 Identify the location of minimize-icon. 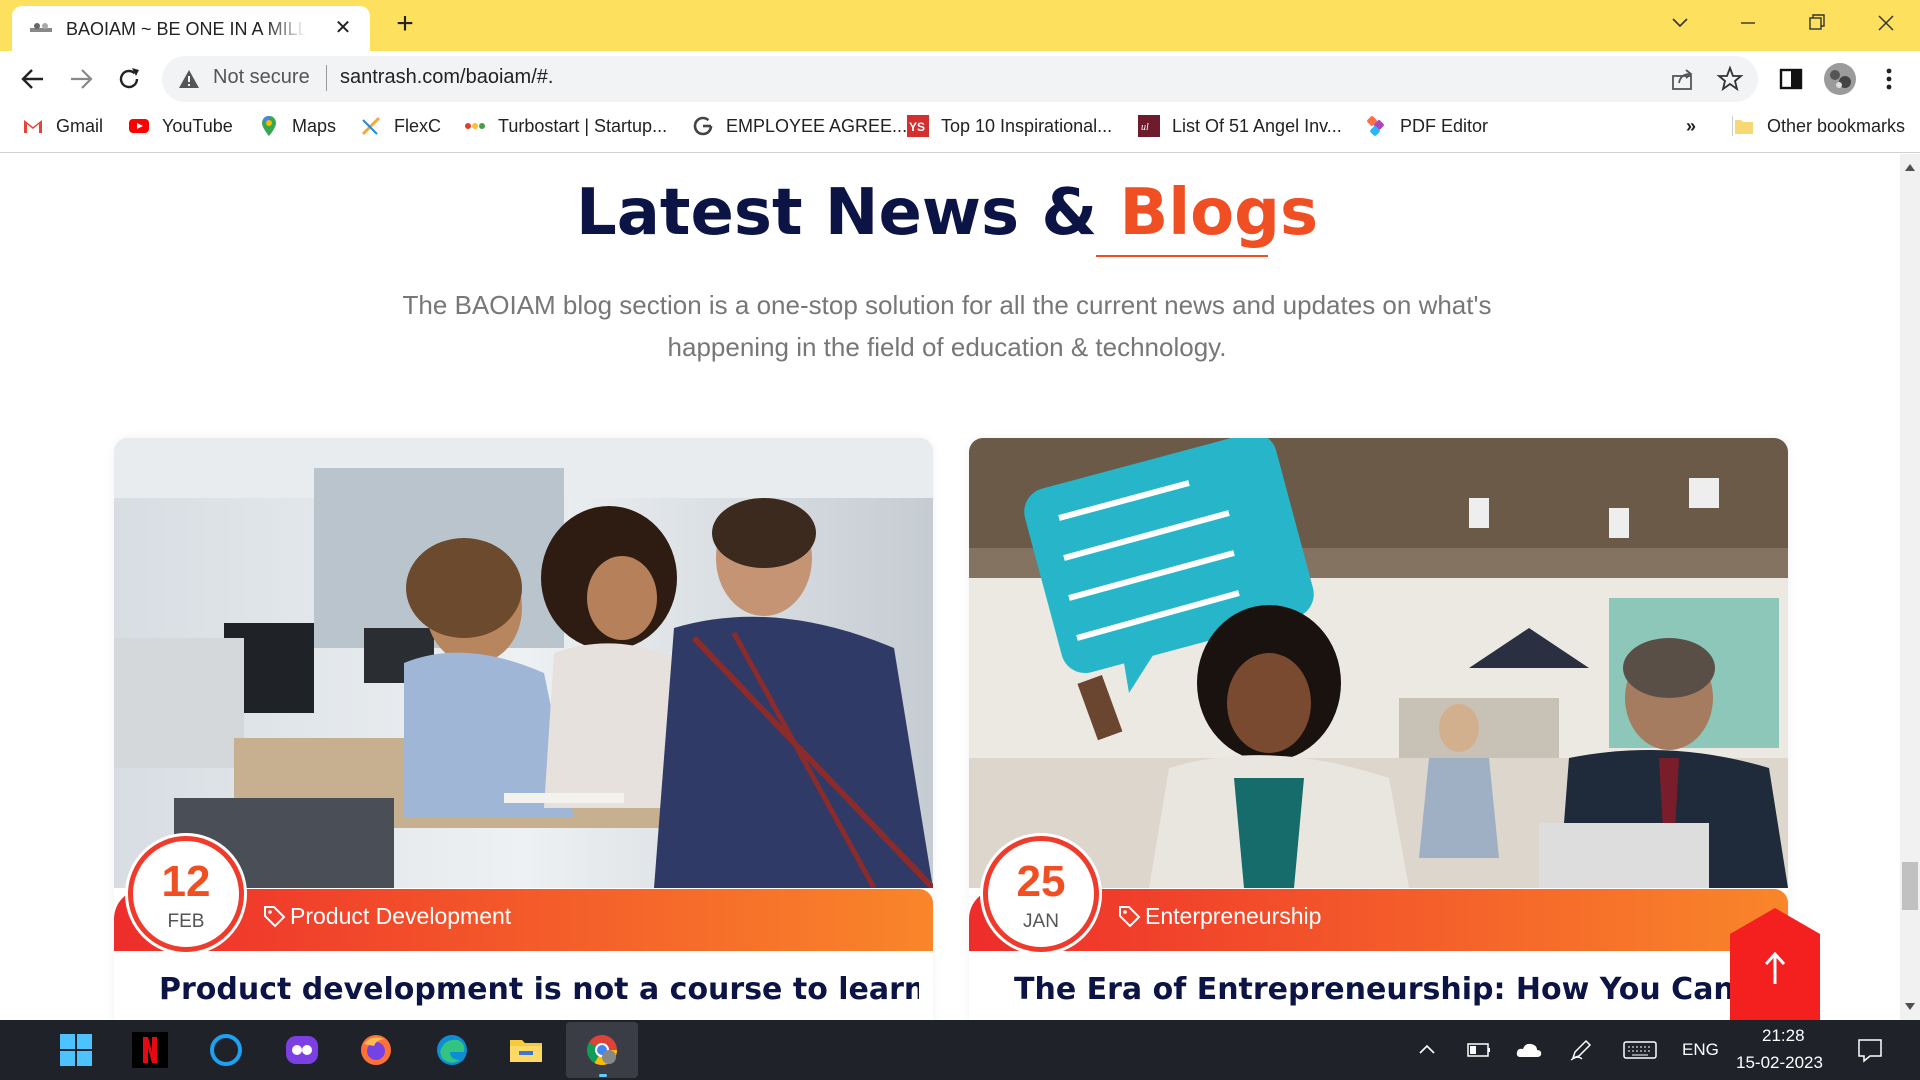
(1748, 23).